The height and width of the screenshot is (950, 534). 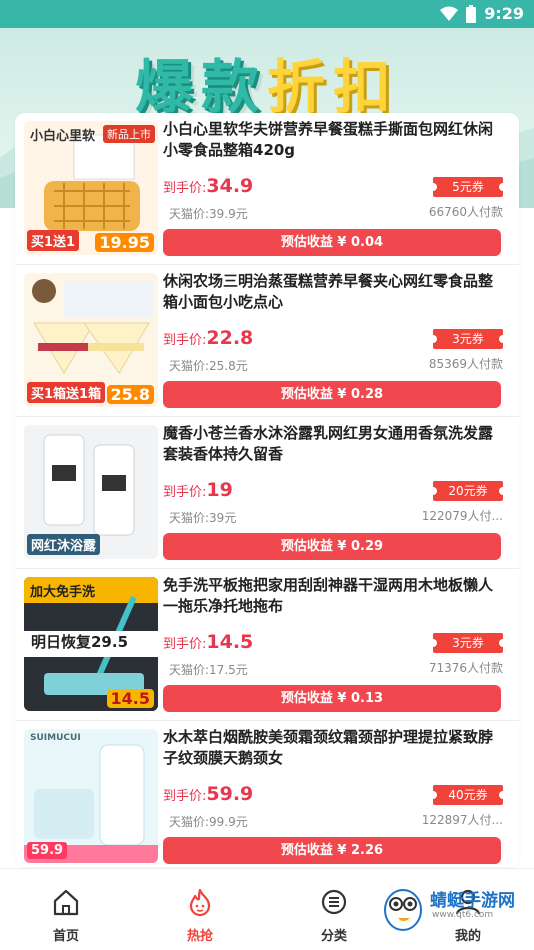 I want to click on product-title: 休闲农场三明治蒸蛋糕营养早餐夹心网红零食品整箱小面包小吃点心, so click(x=333, y=292).